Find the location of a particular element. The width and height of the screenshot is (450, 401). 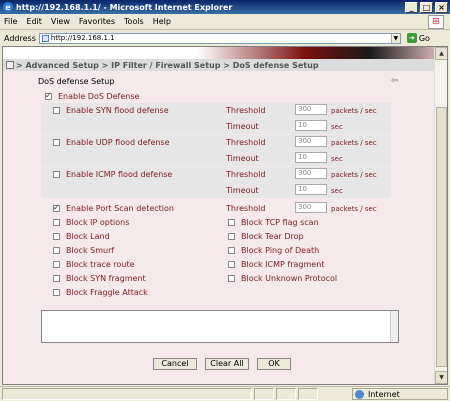

block-syn-fragment-label: Block SYN fragment is located at coordinates (106, 278).